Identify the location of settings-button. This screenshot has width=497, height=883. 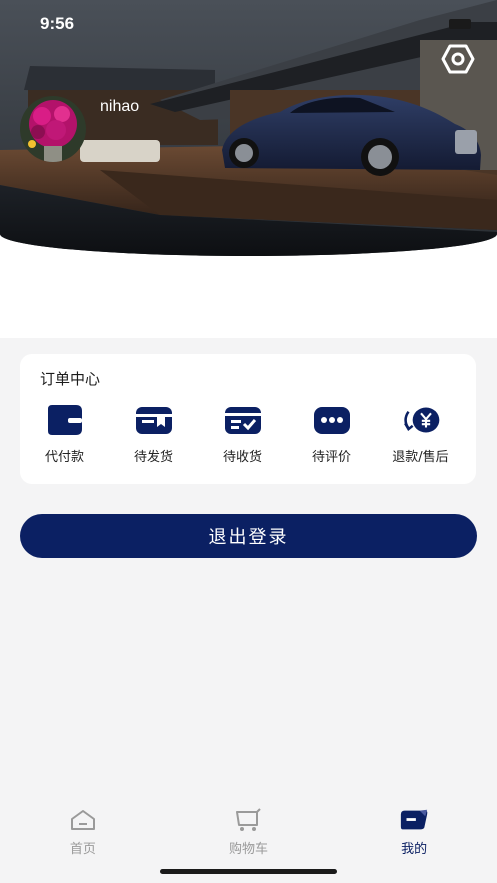
(458, 59).